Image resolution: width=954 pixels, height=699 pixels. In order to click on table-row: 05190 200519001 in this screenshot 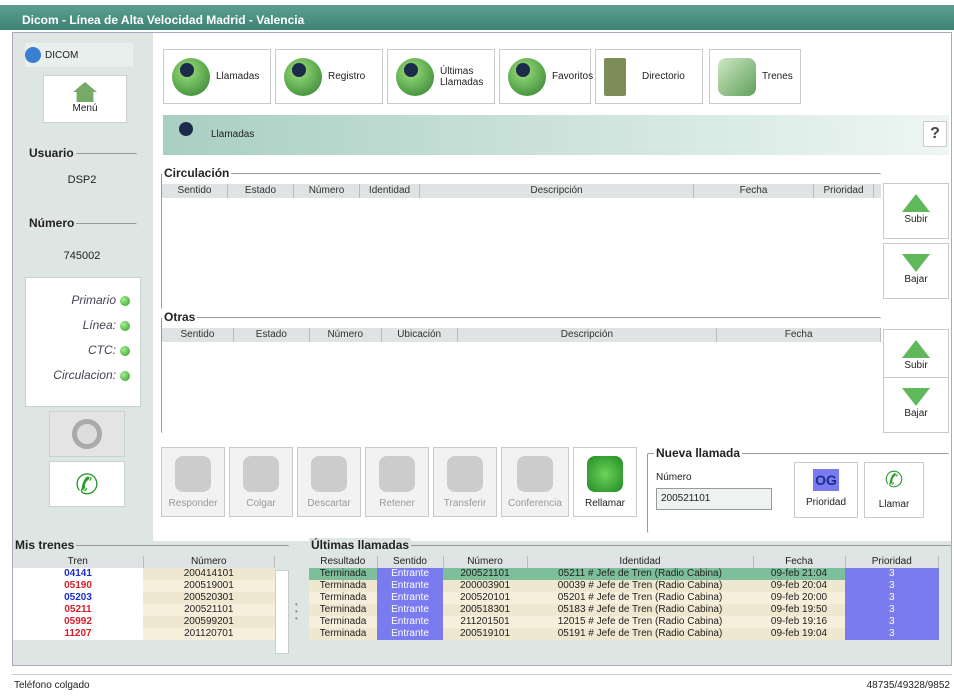, I will do `click(144, 586)`.